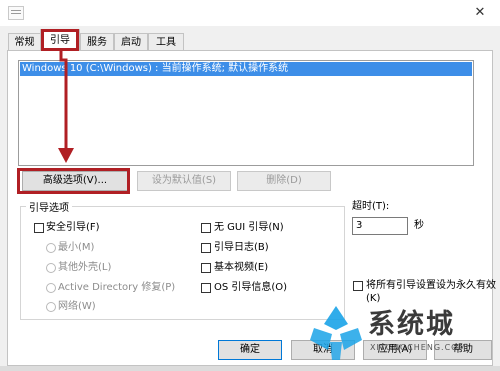 Image resolution: width=500 pixels, height=371 pixels. Describe the element at coordinates (380, 226) in the screenshot. I see `timeout-input: 3` at that location.